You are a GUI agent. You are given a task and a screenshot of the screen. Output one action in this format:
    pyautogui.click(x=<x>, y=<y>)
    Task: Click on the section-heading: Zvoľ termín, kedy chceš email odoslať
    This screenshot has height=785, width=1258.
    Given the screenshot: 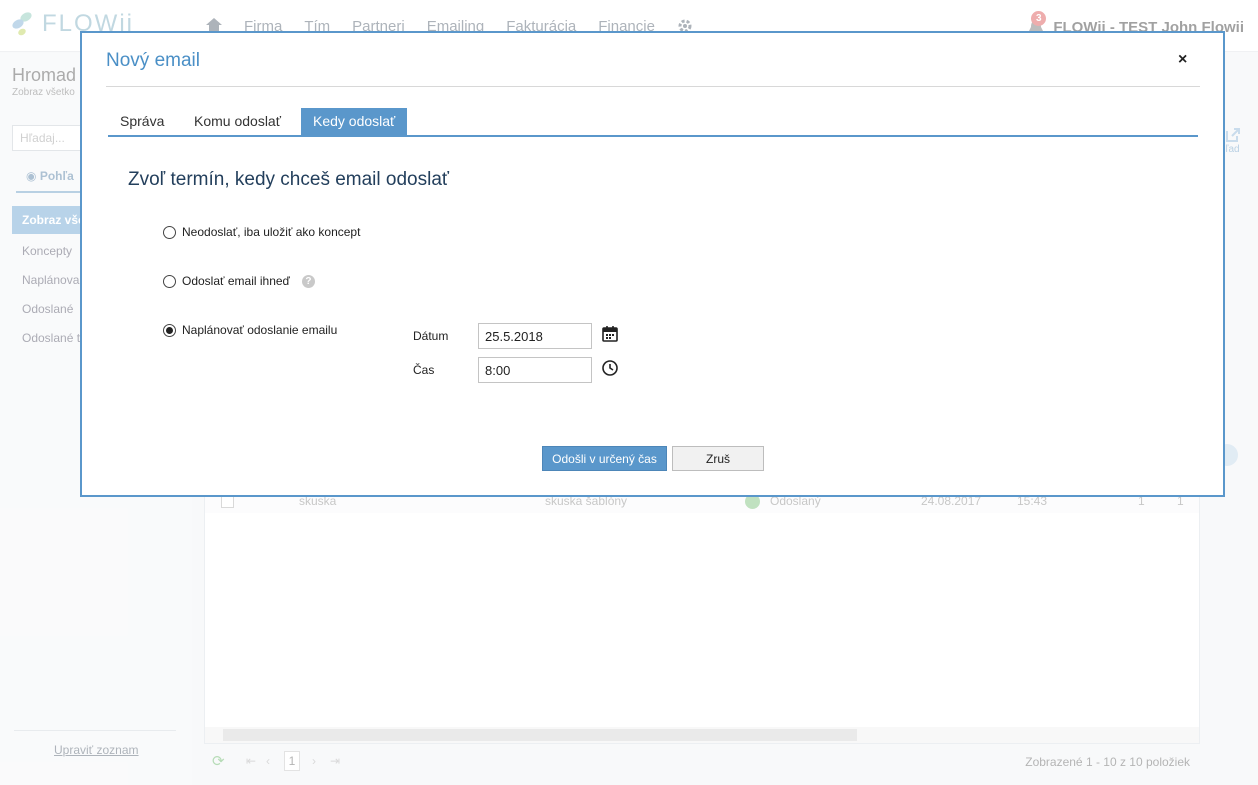 What is the action you would take?
    pyautogui.click(x=289, y=179)
    